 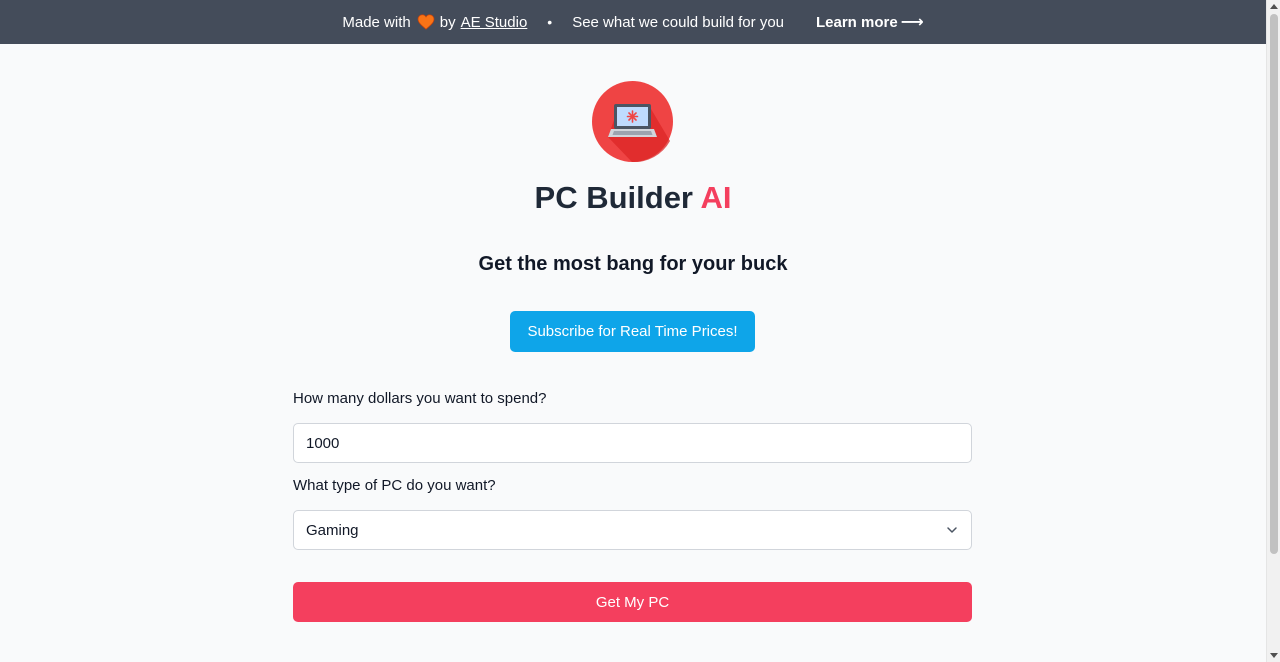 I want to click on page-title: PC Builder AI, so click(x=633, y=198).